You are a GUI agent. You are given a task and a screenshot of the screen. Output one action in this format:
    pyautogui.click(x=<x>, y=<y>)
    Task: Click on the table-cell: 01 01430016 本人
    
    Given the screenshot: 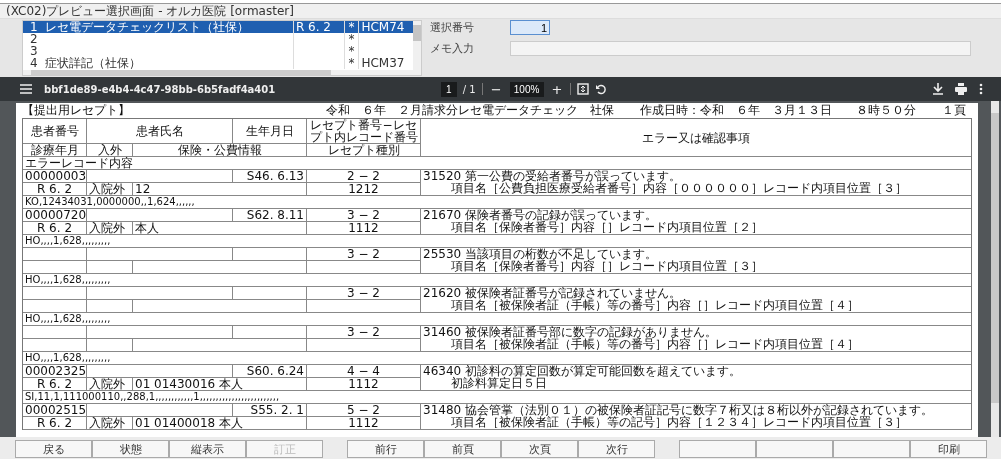 What is the action you would take?
    pyautogui.click(x=220, y=384)
    